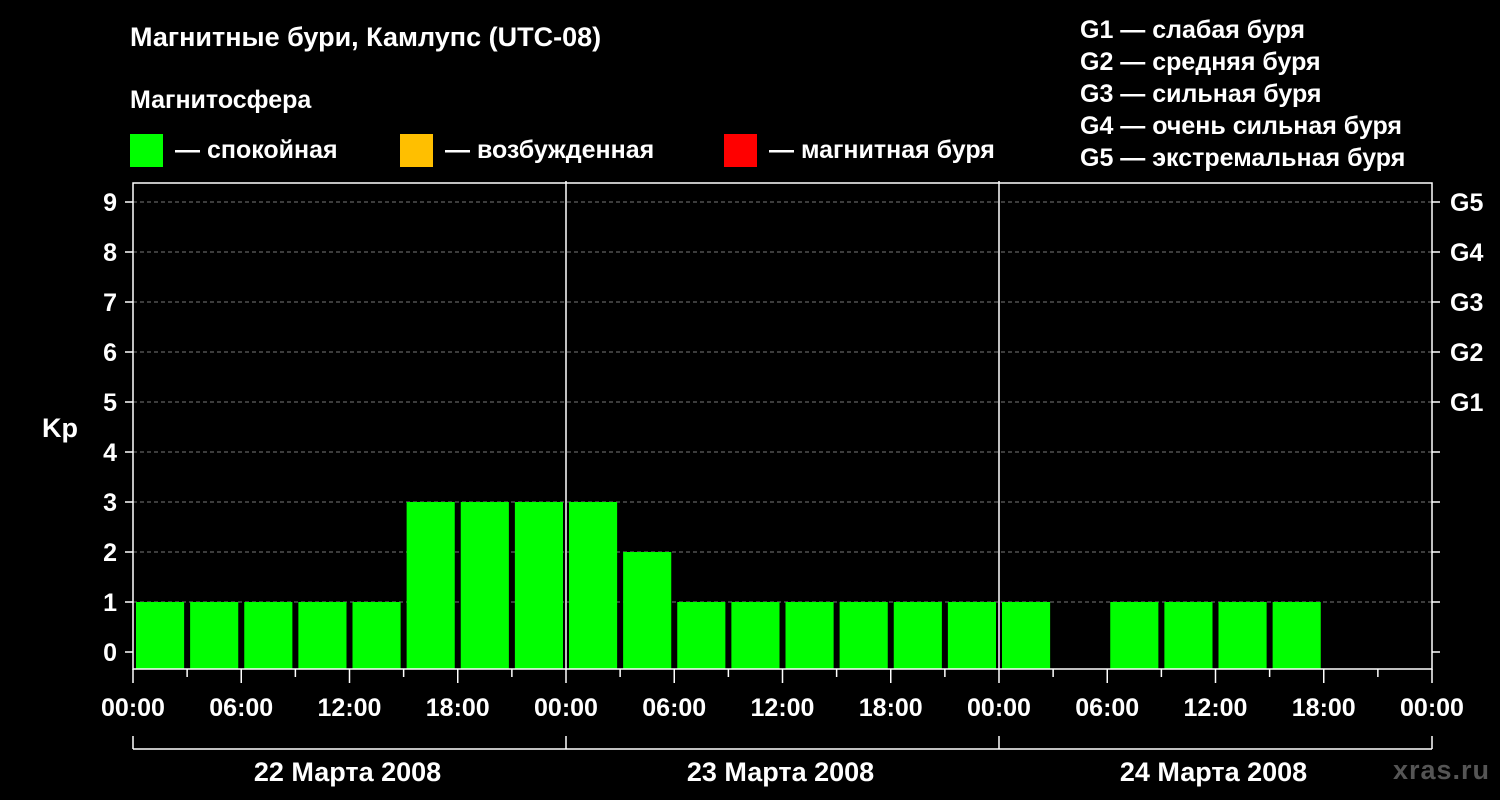 The width and height of the screenshot is (1500, 800). What do you see at coordinates (347, 772) in the screenshot?
I see `day-label: 22 Марта 2008` at bounding box center [347, 772].